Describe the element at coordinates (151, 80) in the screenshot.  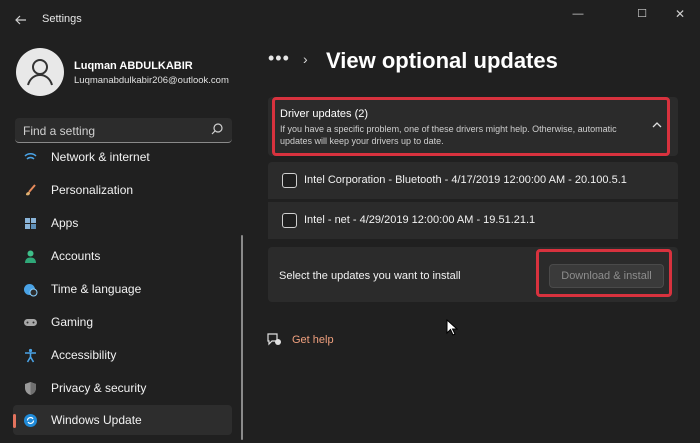
I see `user-email: Luqmanabdulkabir206@outlook.com` at that location.